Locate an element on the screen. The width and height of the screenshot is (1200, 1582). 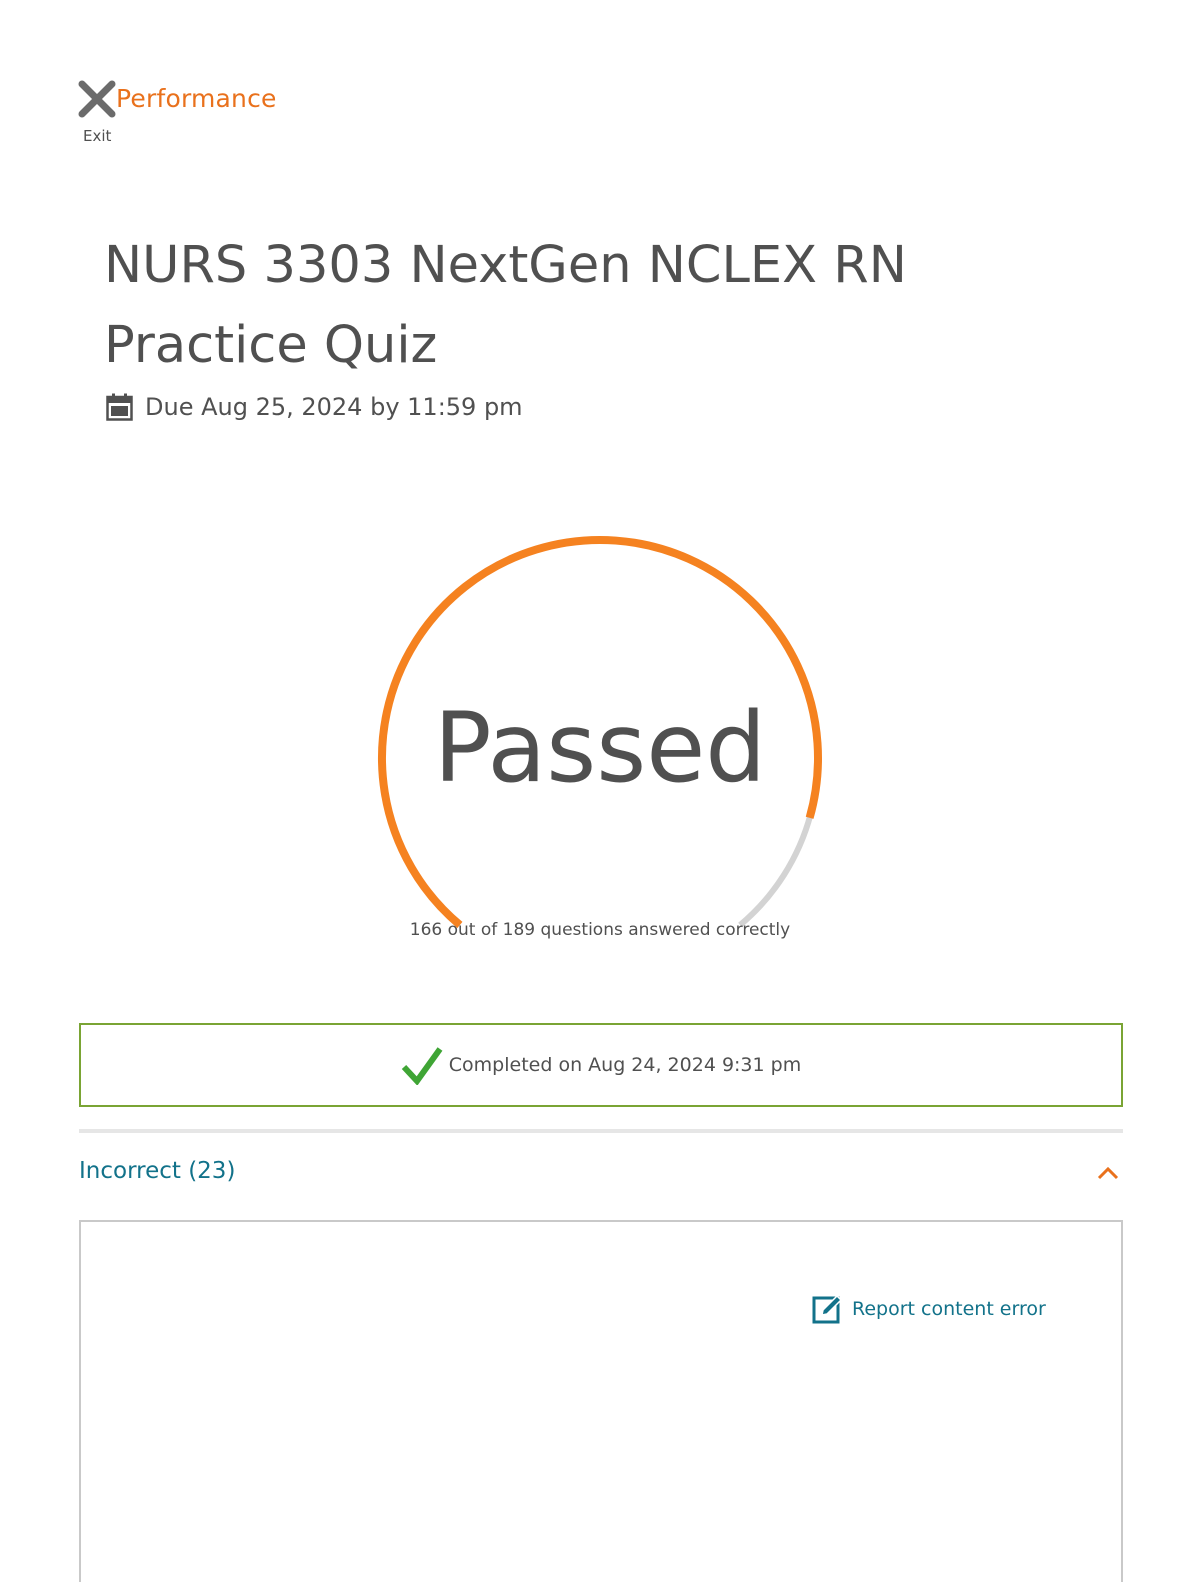
quiz-title: NURS 3303 NextGen NCLEX RN Practice Quiz is located at coordinates (505, 305).